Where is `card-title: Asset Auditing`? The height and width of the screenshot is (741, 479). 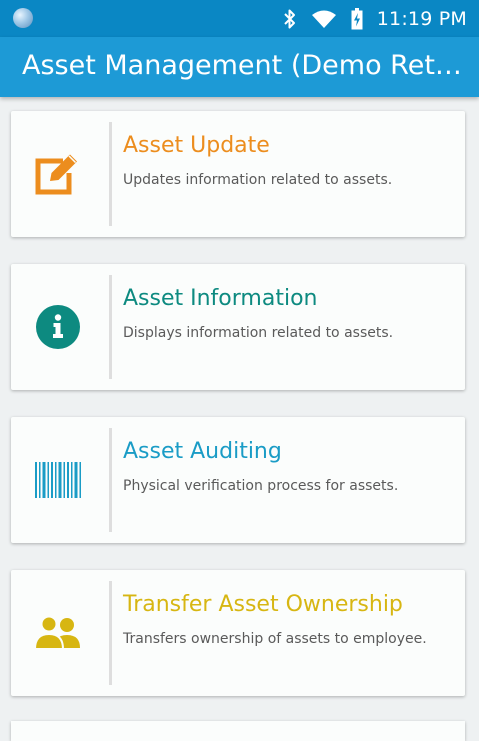 card-title: Asset Auditing is located at coordinates (202, 451).